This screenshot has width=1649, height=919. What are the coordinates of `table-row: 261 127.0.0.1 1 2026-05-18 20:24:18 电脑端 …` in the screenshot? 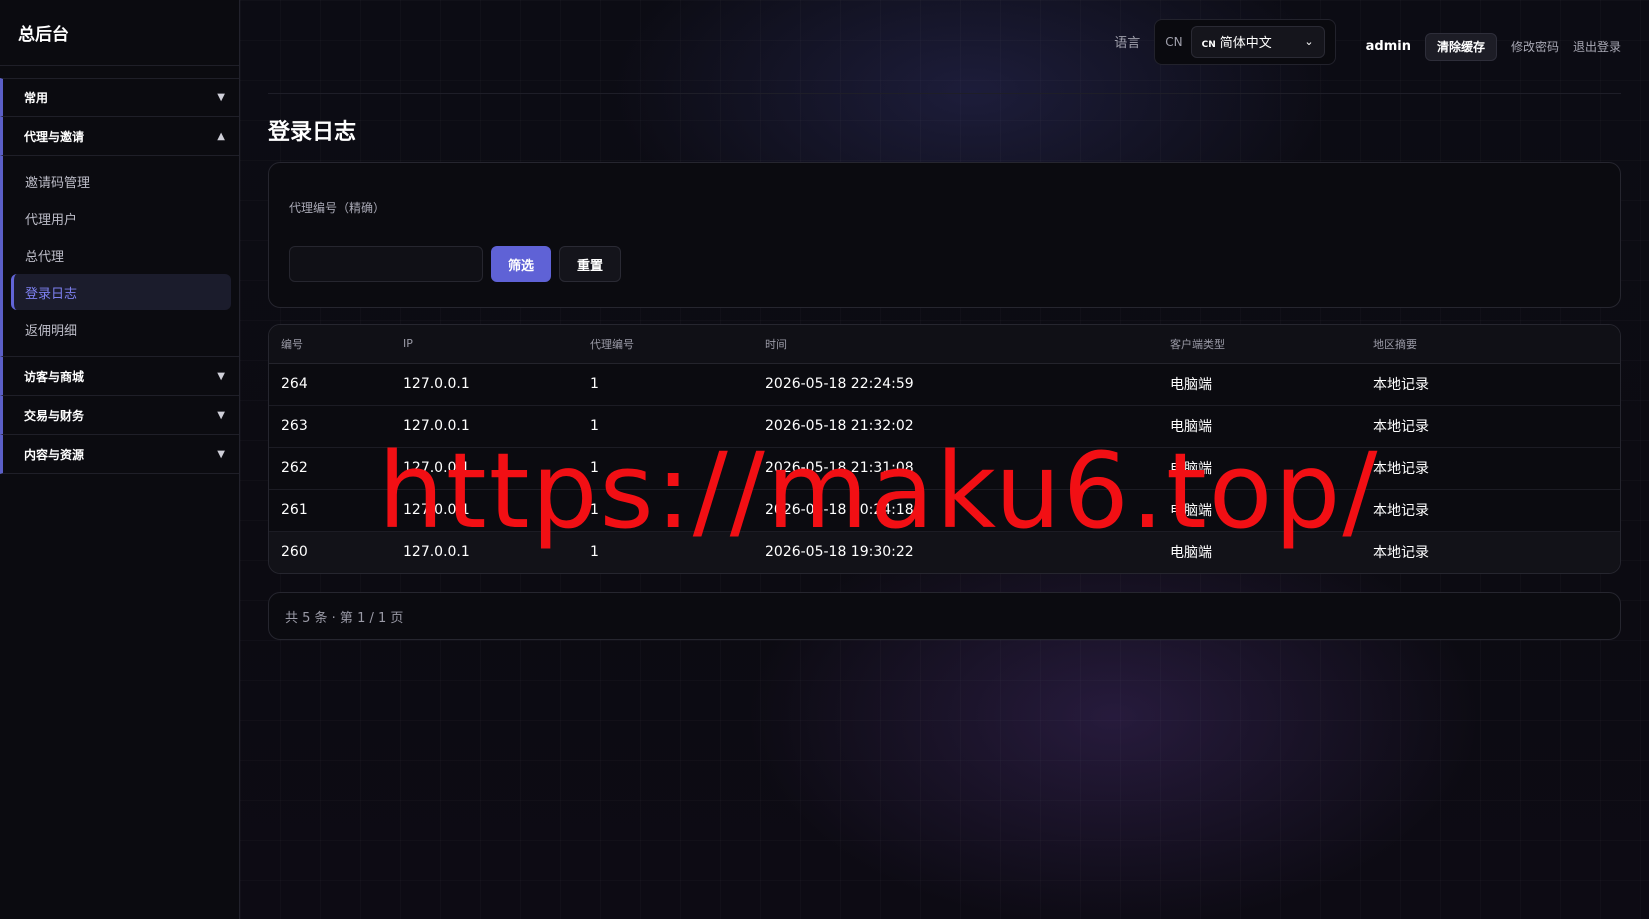 It's located at (944, 510).